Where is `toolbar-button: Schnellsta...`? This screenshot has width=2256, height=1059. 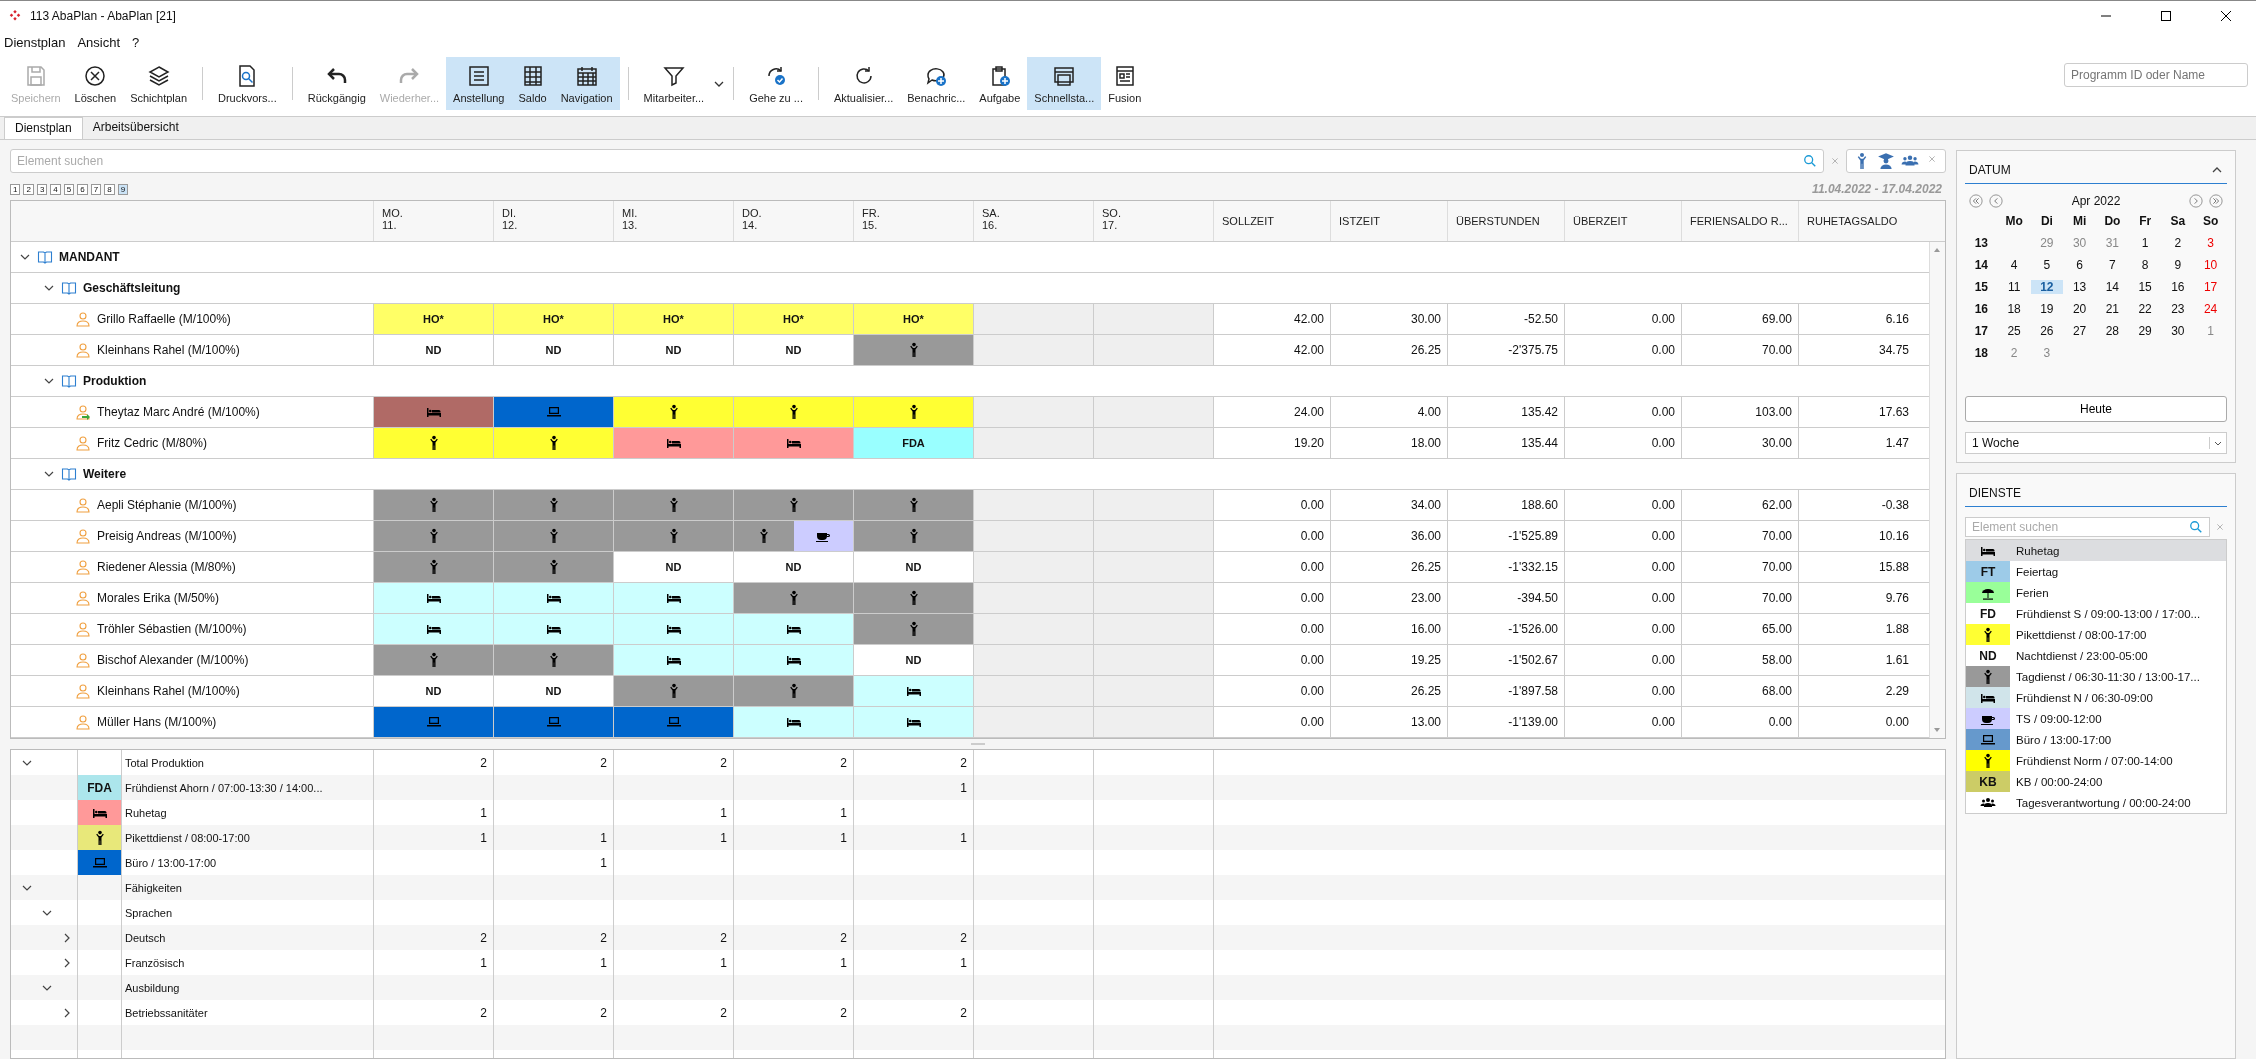
toolbar-button: Schnellsta... is located at coordinates (1064, 83).